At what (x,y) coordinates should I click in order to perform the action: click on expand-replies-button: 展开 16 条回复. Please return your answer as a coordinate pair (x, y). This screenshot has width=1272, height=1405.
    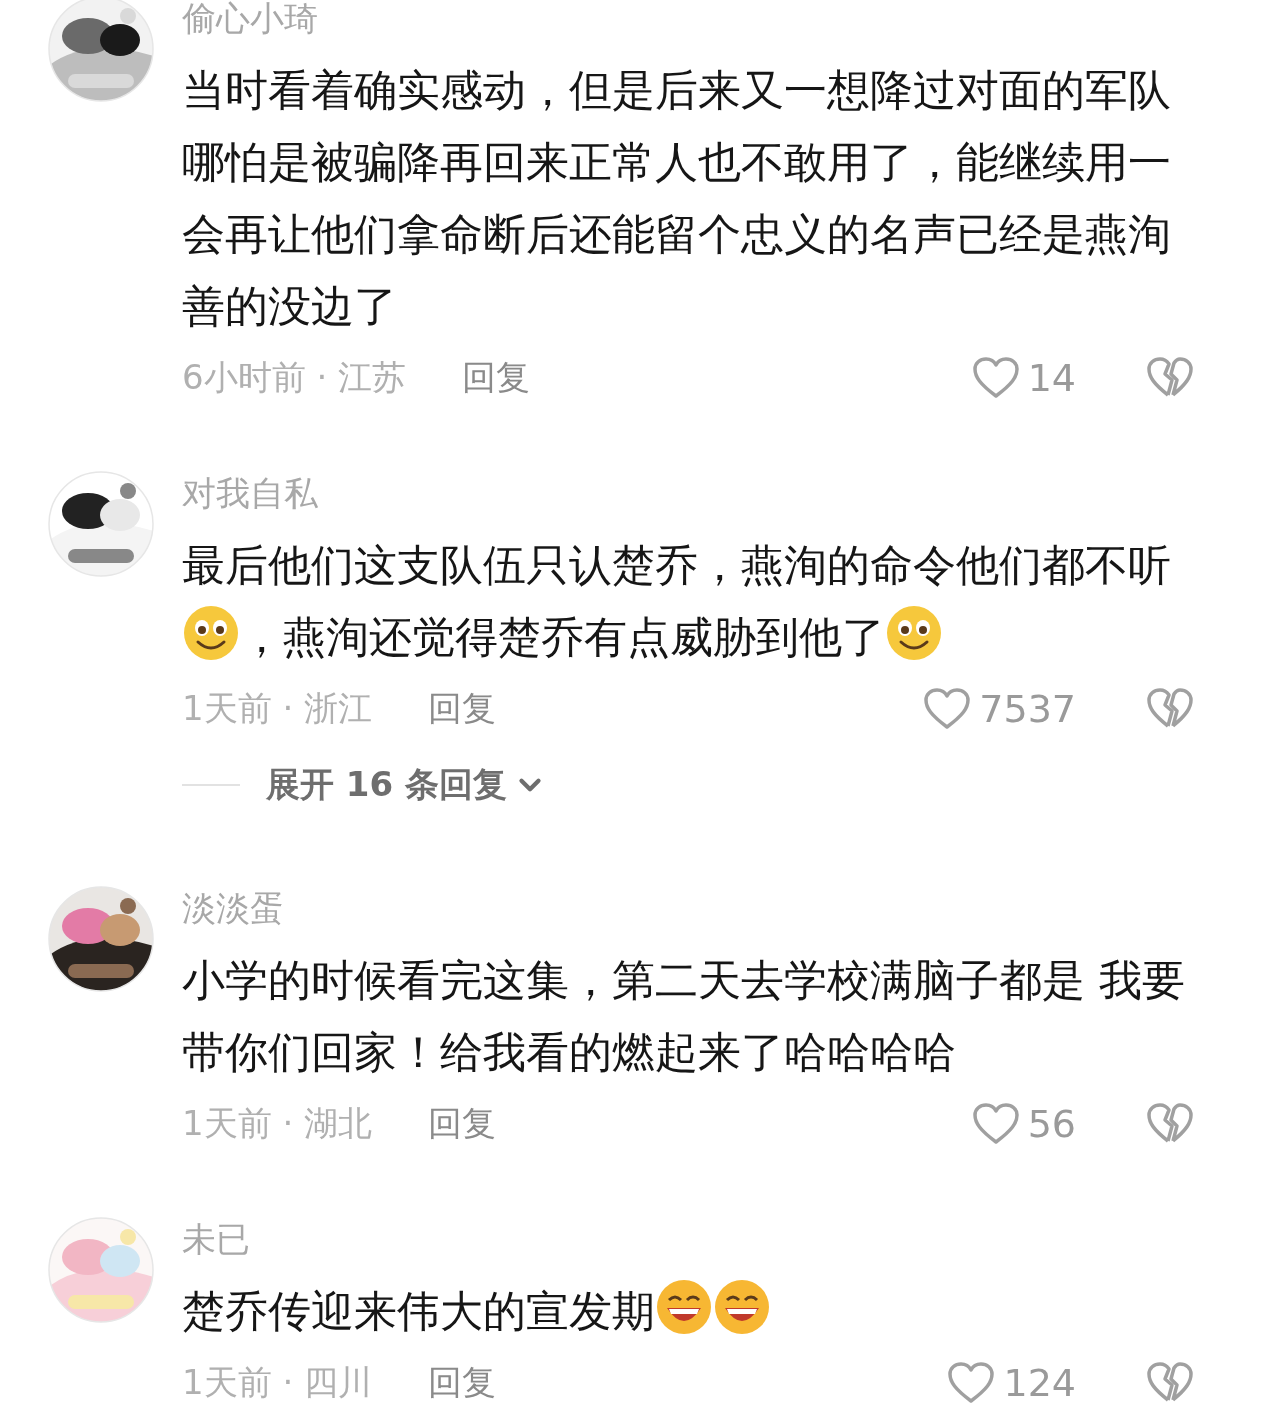
    Looking at the image, I should click on (406, 785).